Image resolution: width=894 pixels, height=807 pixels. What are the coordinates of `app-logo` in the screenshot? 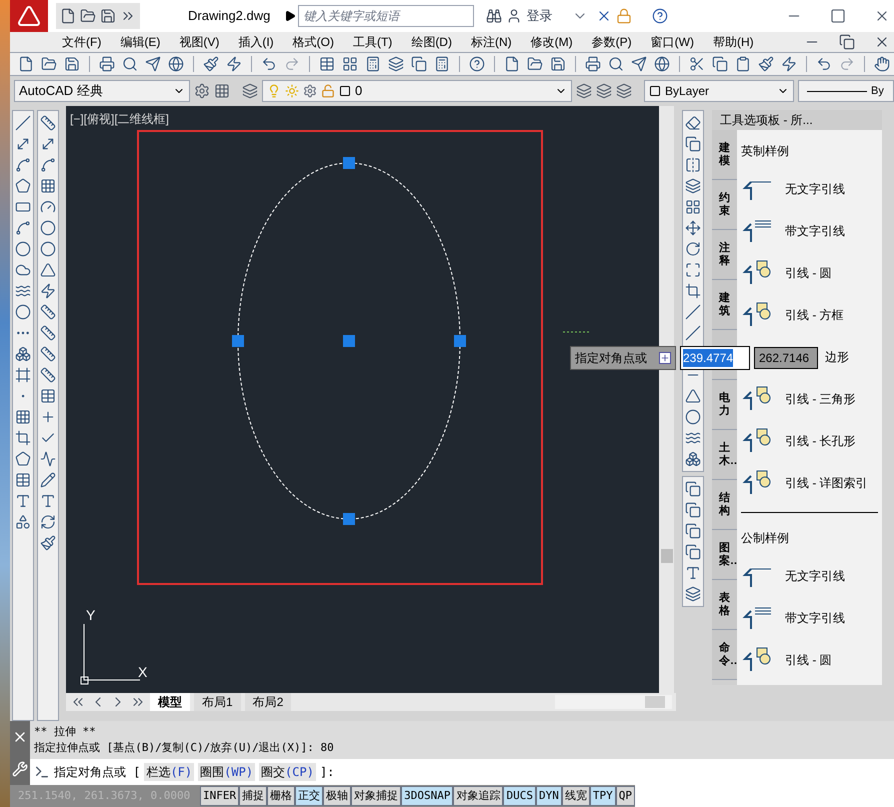 It's located at (29, 16).